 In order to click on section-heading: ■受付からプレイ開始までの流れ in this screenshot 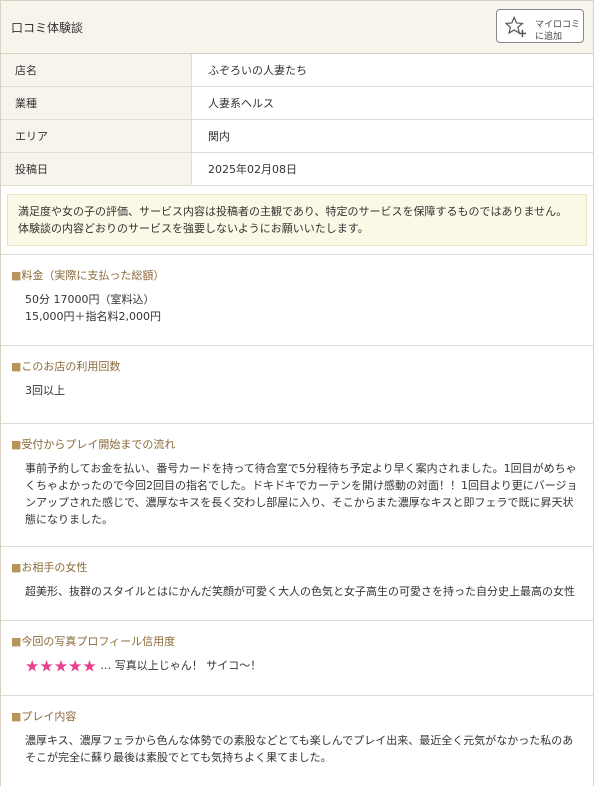, I will do `click(93, 444)`.